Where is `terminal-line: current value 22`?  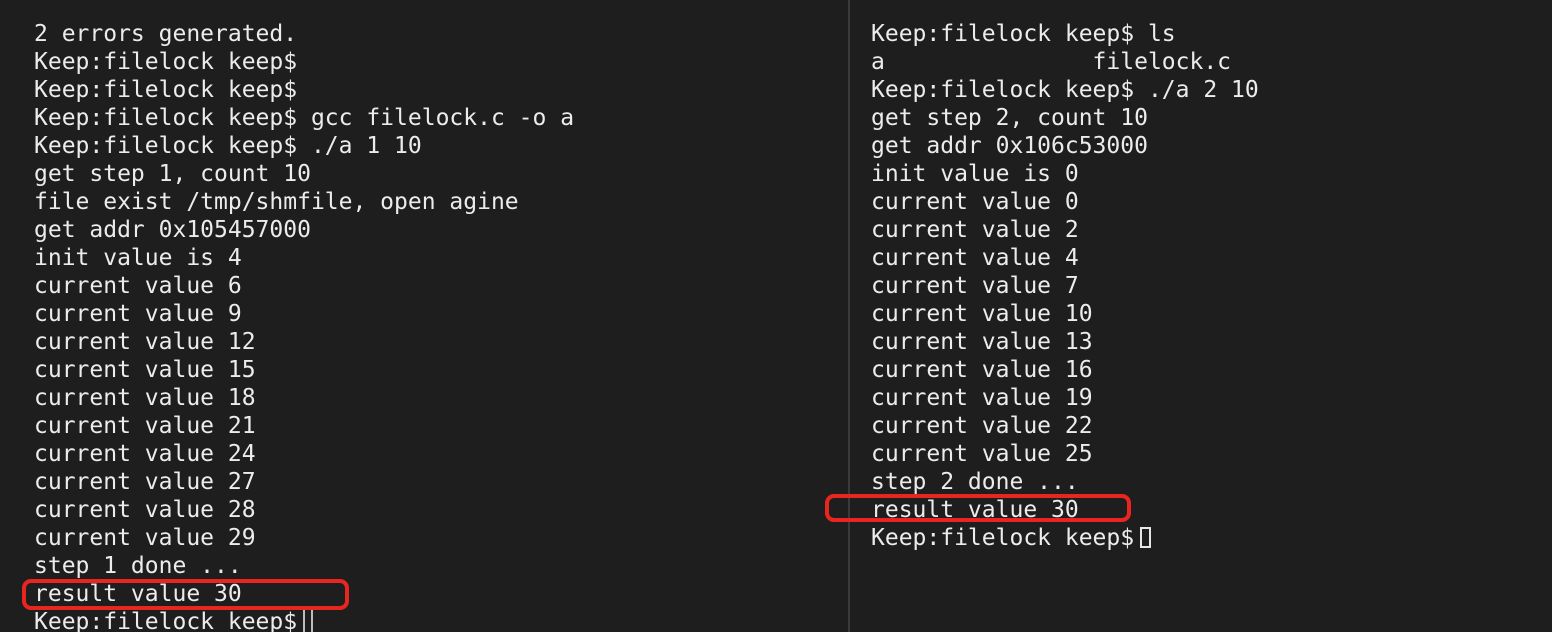
terminal-line: current value 22 is located at coordinates (982, 426).